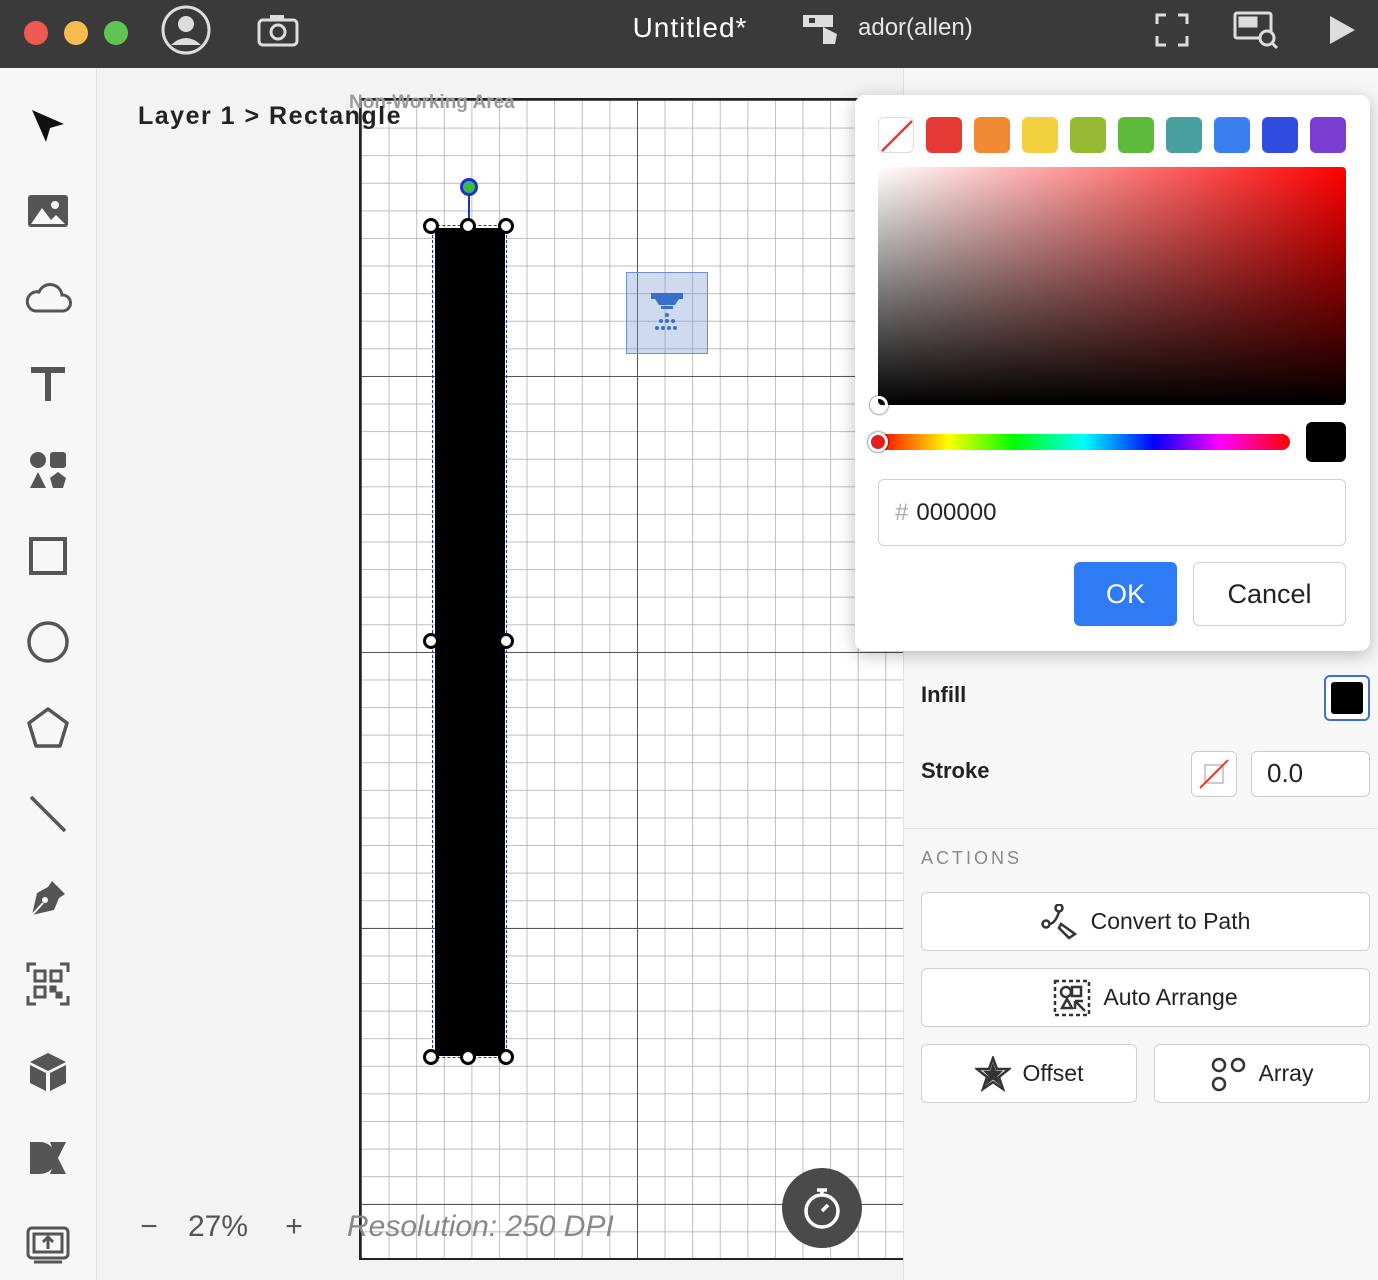  What do you see at coordinates (878, 442) in the screenshot?
I see `hue-slider-handle` at bounding box center [878, 442].